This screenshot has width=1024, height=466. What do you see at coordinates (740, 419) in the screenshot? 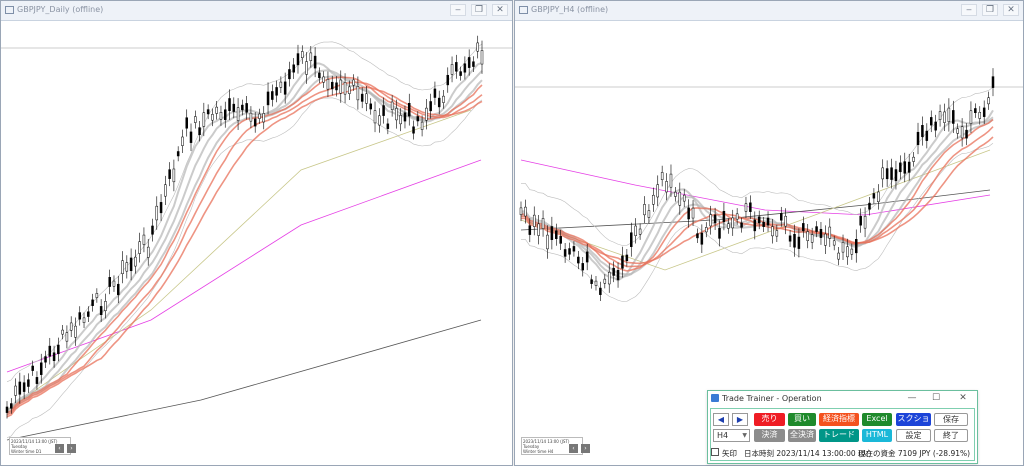
I see `next-bar-button: ▶` at bounding box center [740, 419].